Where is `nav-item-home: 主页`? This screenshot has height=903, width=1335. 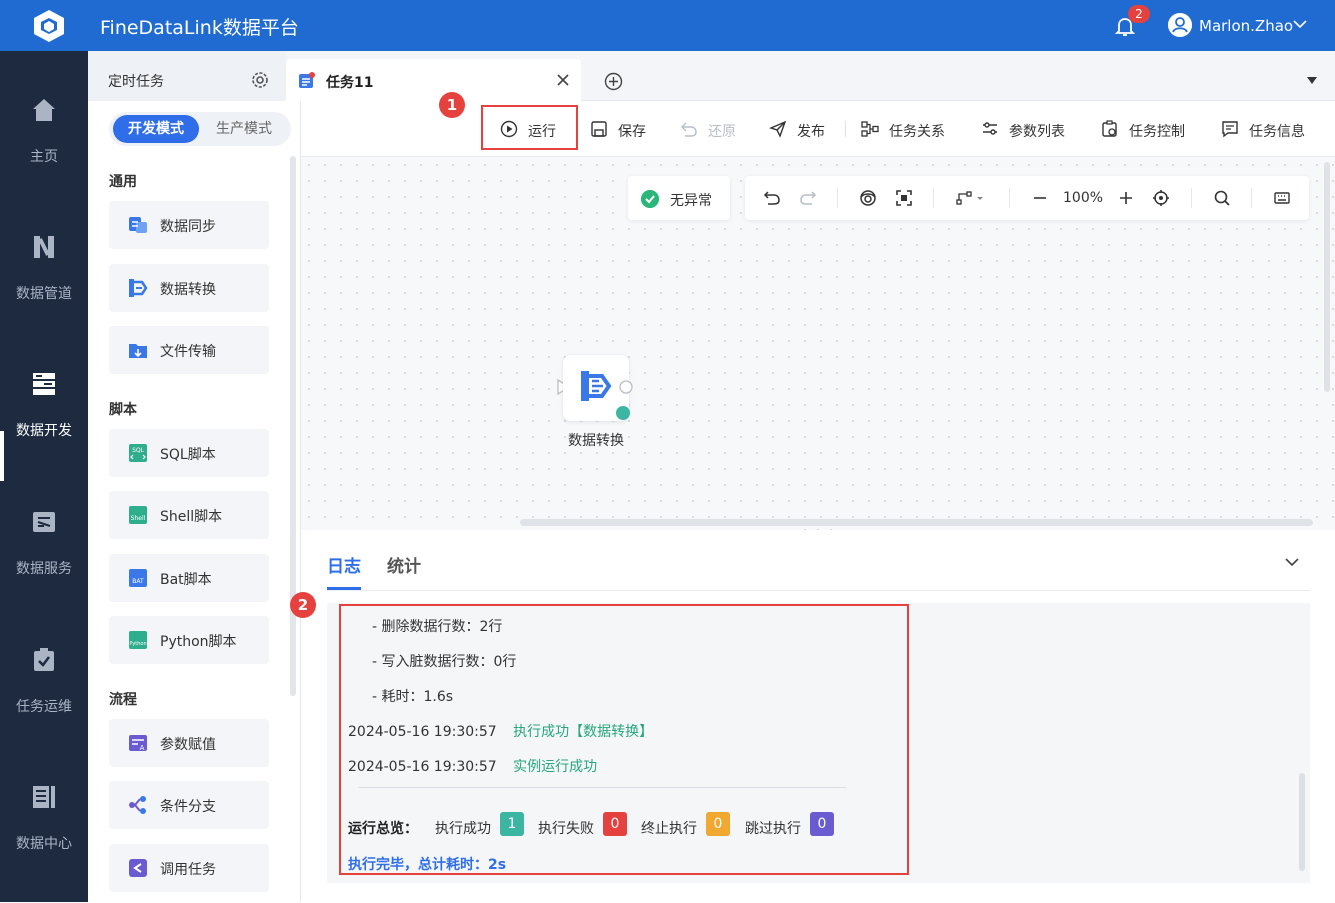
nav-item-home: 主页 is located at coordinates (44, 156).